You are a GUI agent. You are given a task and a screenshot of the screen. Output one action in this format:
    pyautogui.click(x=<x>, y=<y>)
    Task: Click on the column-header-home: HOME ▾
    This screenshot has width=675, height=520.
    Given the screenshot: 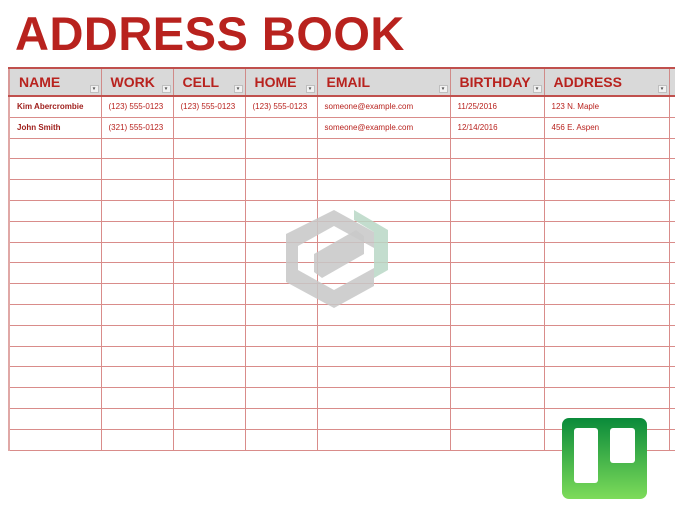 What is the action you would take?
    pyautogui.click(x=281, y=82)
    